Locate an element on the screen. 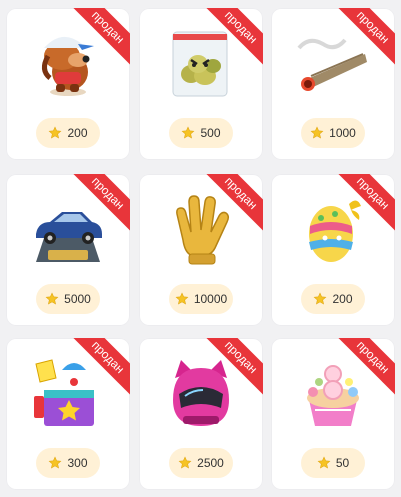 Image resolution: width=401 pixels, height=497 pixels. joint-icon is located at coordinates (332, 64).